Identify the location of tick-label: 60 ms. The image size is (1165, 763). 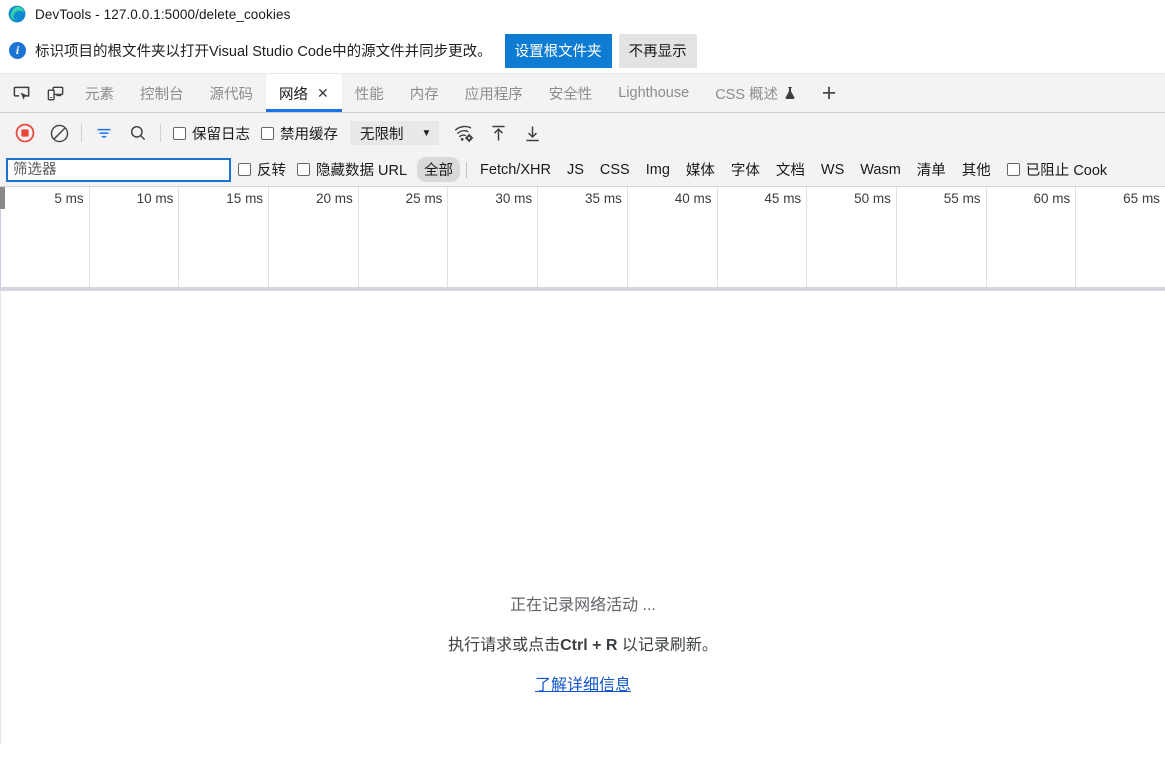
(1052, 198).